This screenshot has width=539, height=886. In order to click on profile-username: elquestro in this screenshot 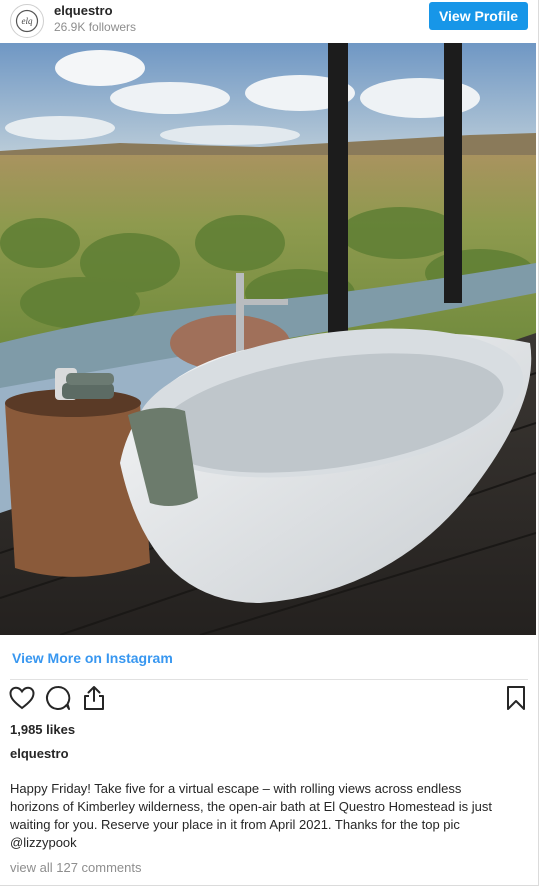, I will do `click(83, 10)`.